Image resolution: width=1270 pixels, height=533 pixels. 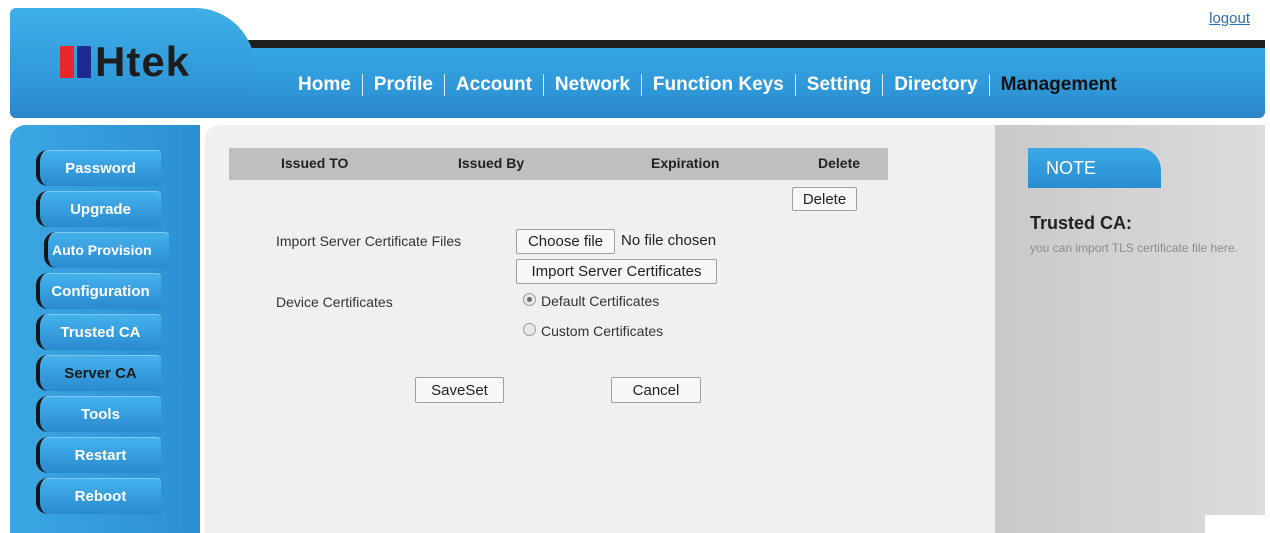 I want to click on logo-text: Htek, so click(x=143, y=61).